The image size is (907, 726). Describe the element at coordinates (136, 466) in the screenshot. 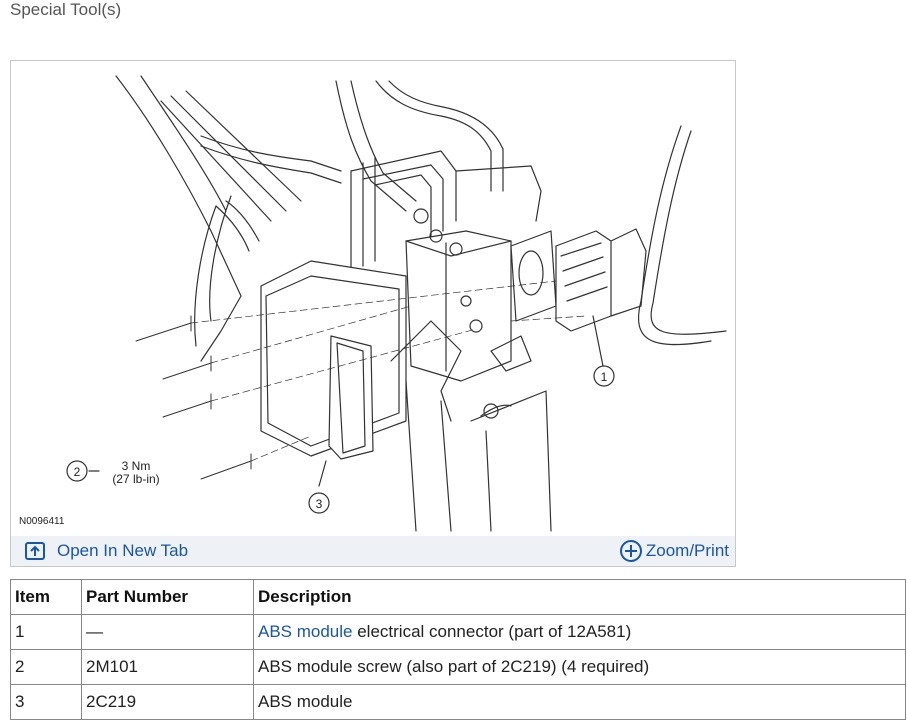

I see `torque-nm-label: 3 Nm` at that location.